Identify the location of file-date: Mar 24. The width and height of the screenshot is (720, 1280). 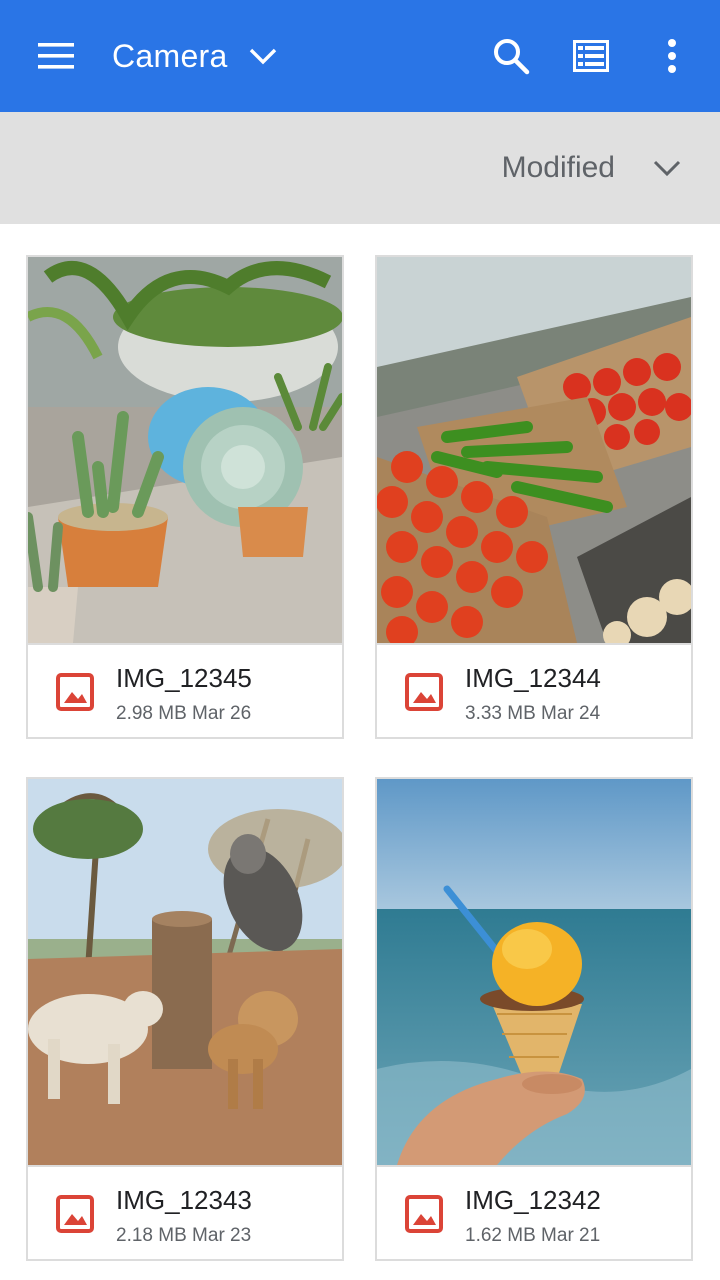
(571, 713).